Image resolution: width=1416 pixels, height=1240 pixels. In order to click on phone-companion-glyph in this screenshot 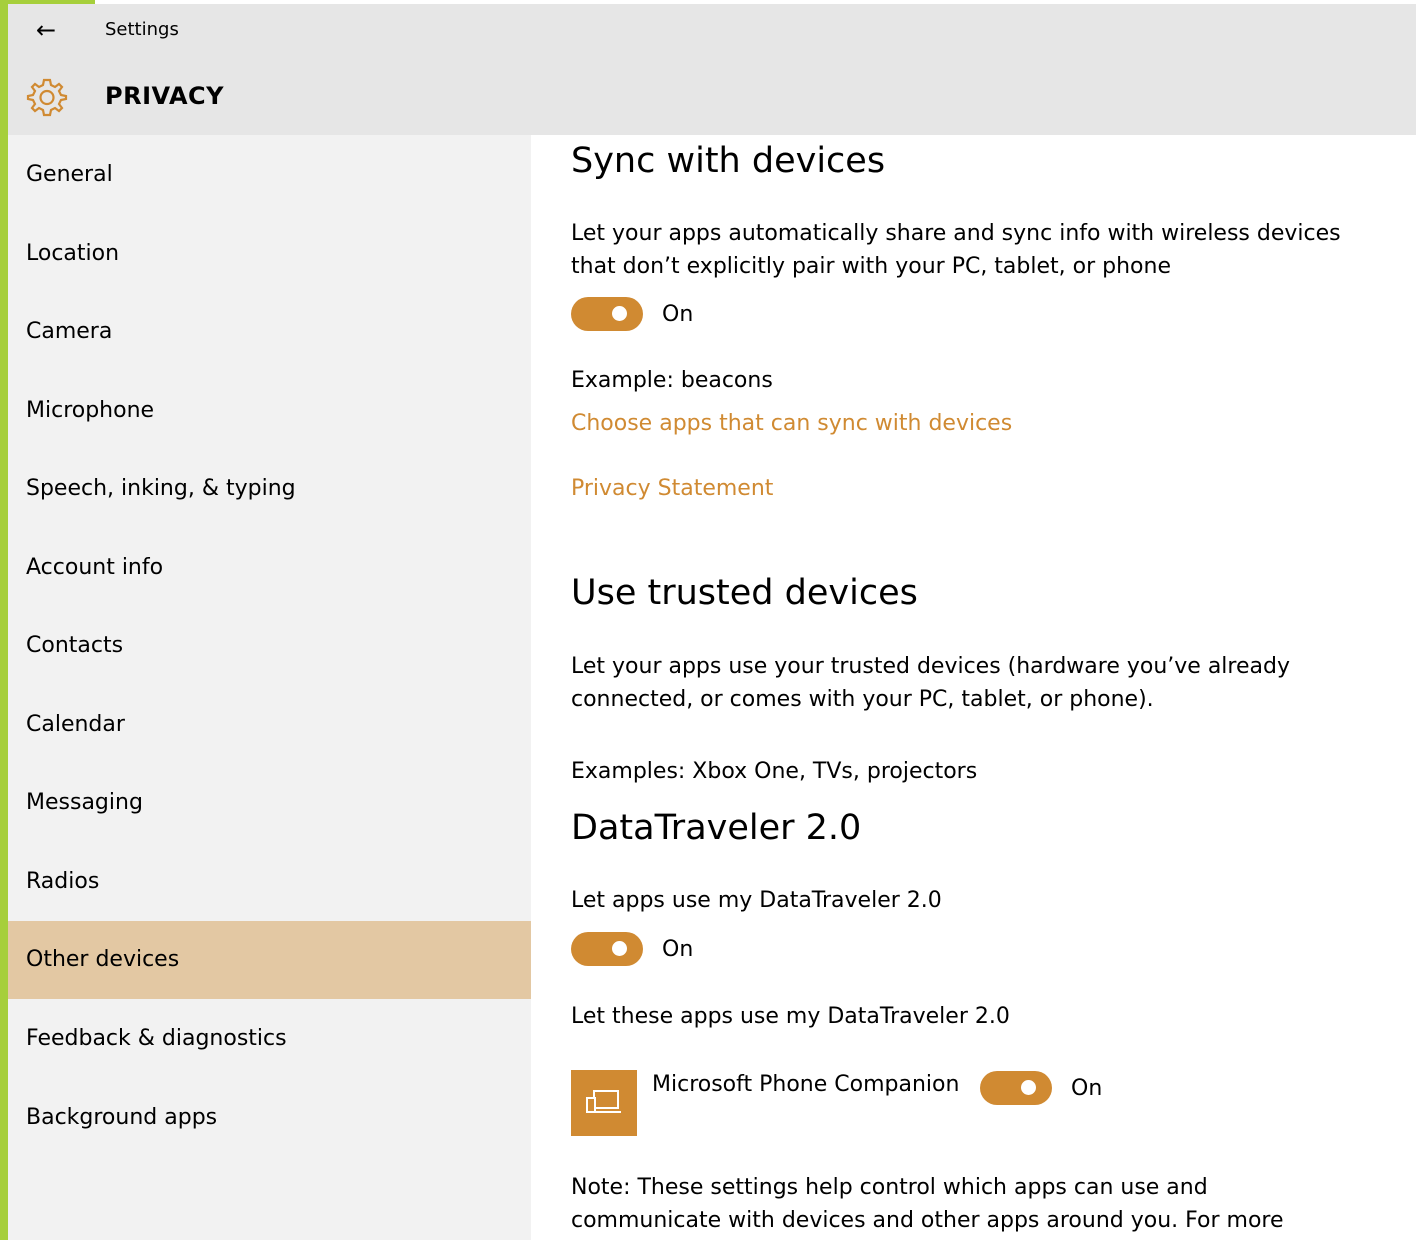, I will do `click(603, 1101)`.